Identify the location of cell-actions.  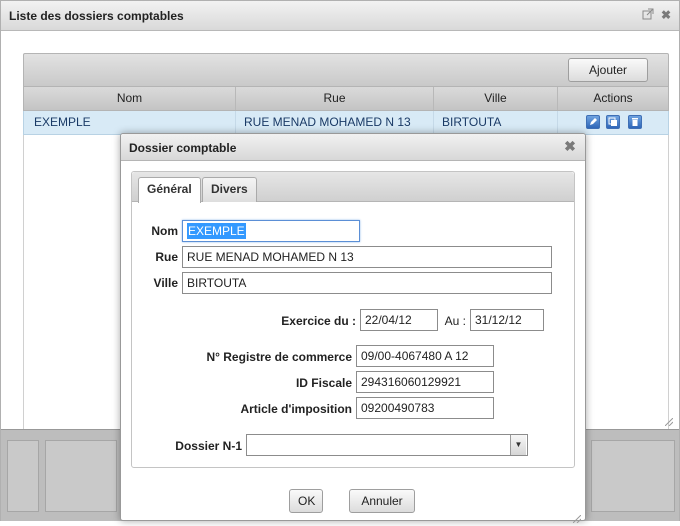
(613, 122).